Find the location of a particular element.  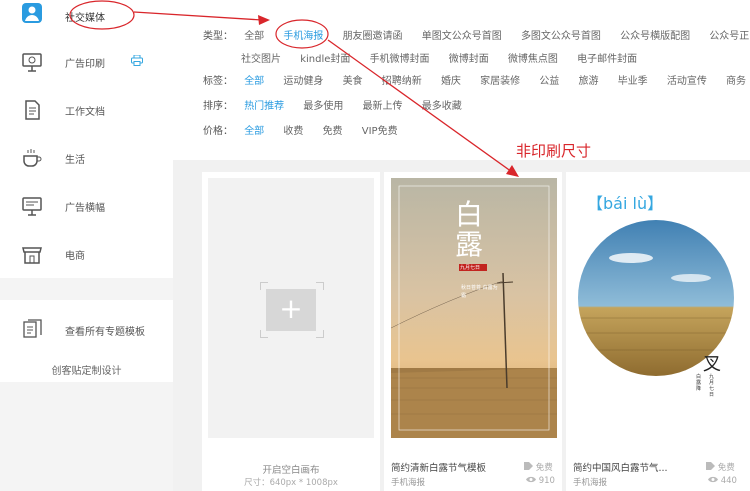

highlight-circle-social is located at coordinates (102, 15).